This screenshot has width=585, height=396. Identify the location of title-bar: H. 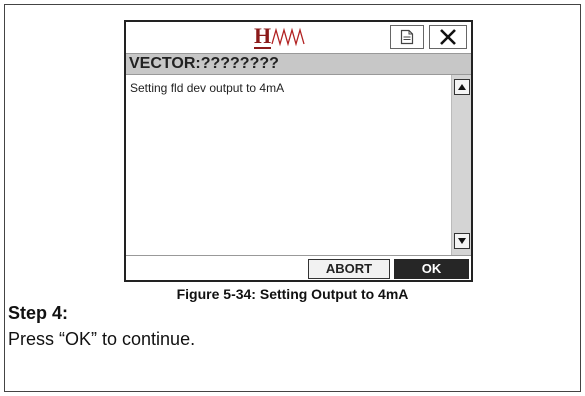
(298, 37).